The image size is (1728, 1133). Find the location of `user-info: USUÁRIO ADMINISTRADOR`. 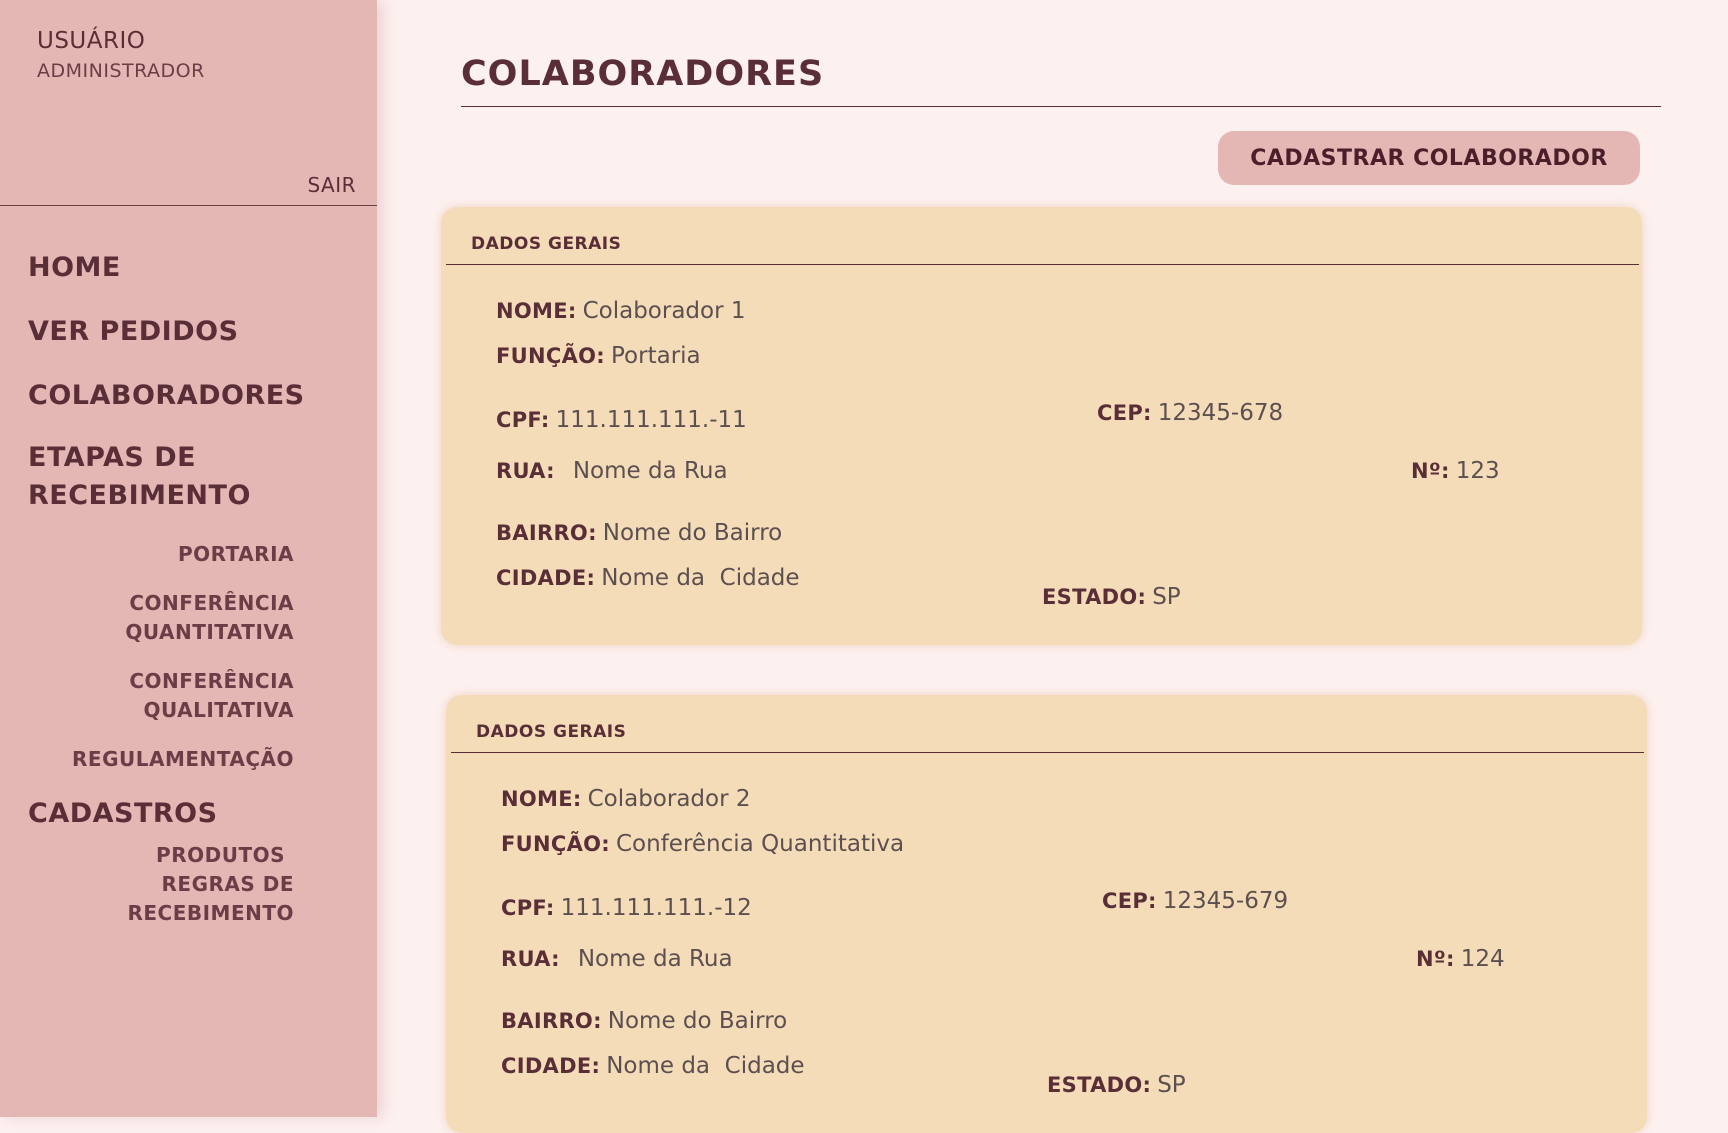

user-info: USUÁRIO ADMINISTRADOR is located at coordinates (121, 55).